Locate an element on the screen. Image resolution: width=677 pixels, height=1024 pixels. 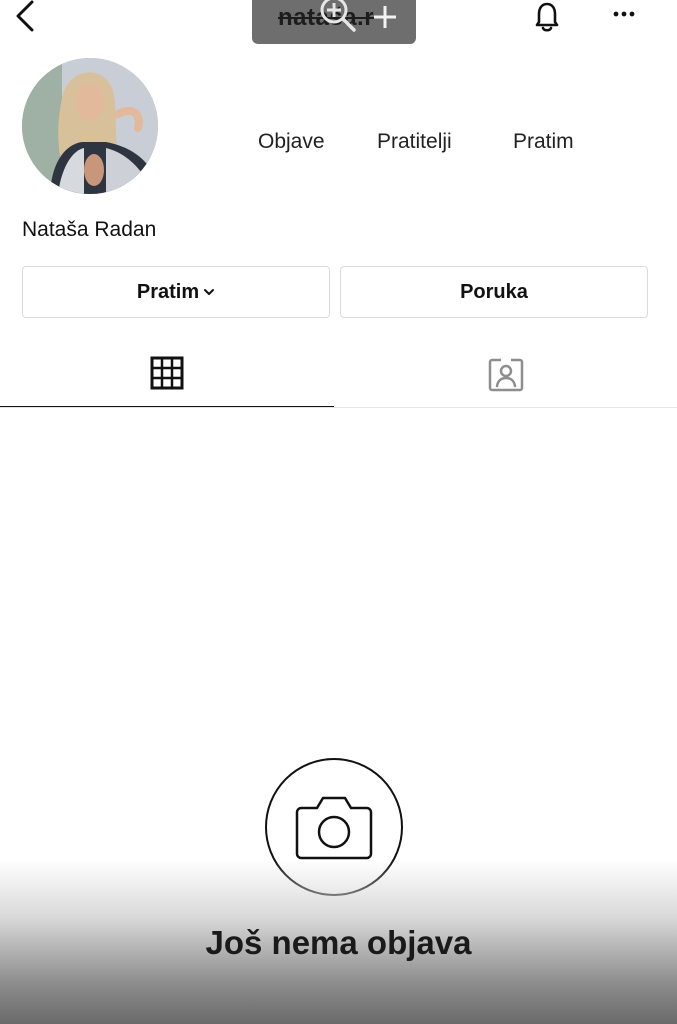
profile-stats: Objave Pratitelji Pratim is located at coordinates (338, 145).